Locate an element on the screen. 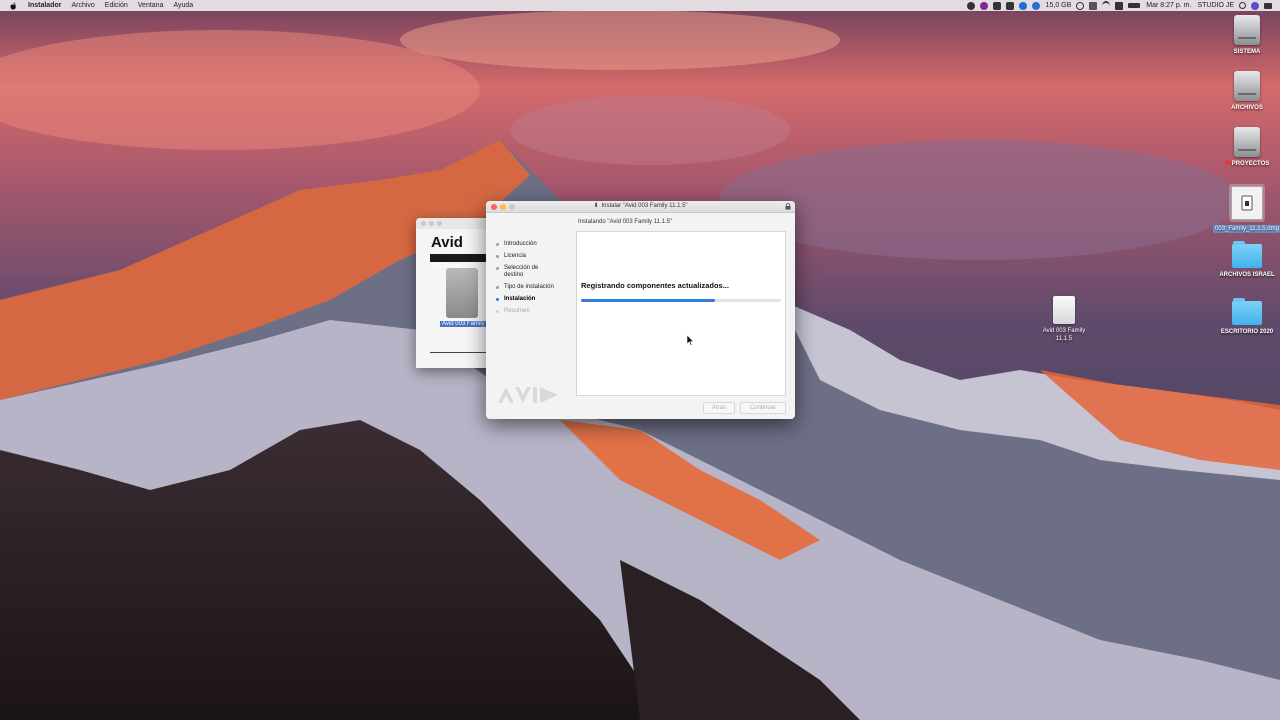 This screenshot has height=720, width=1280. close-icon is located at coordinates (423, 223).